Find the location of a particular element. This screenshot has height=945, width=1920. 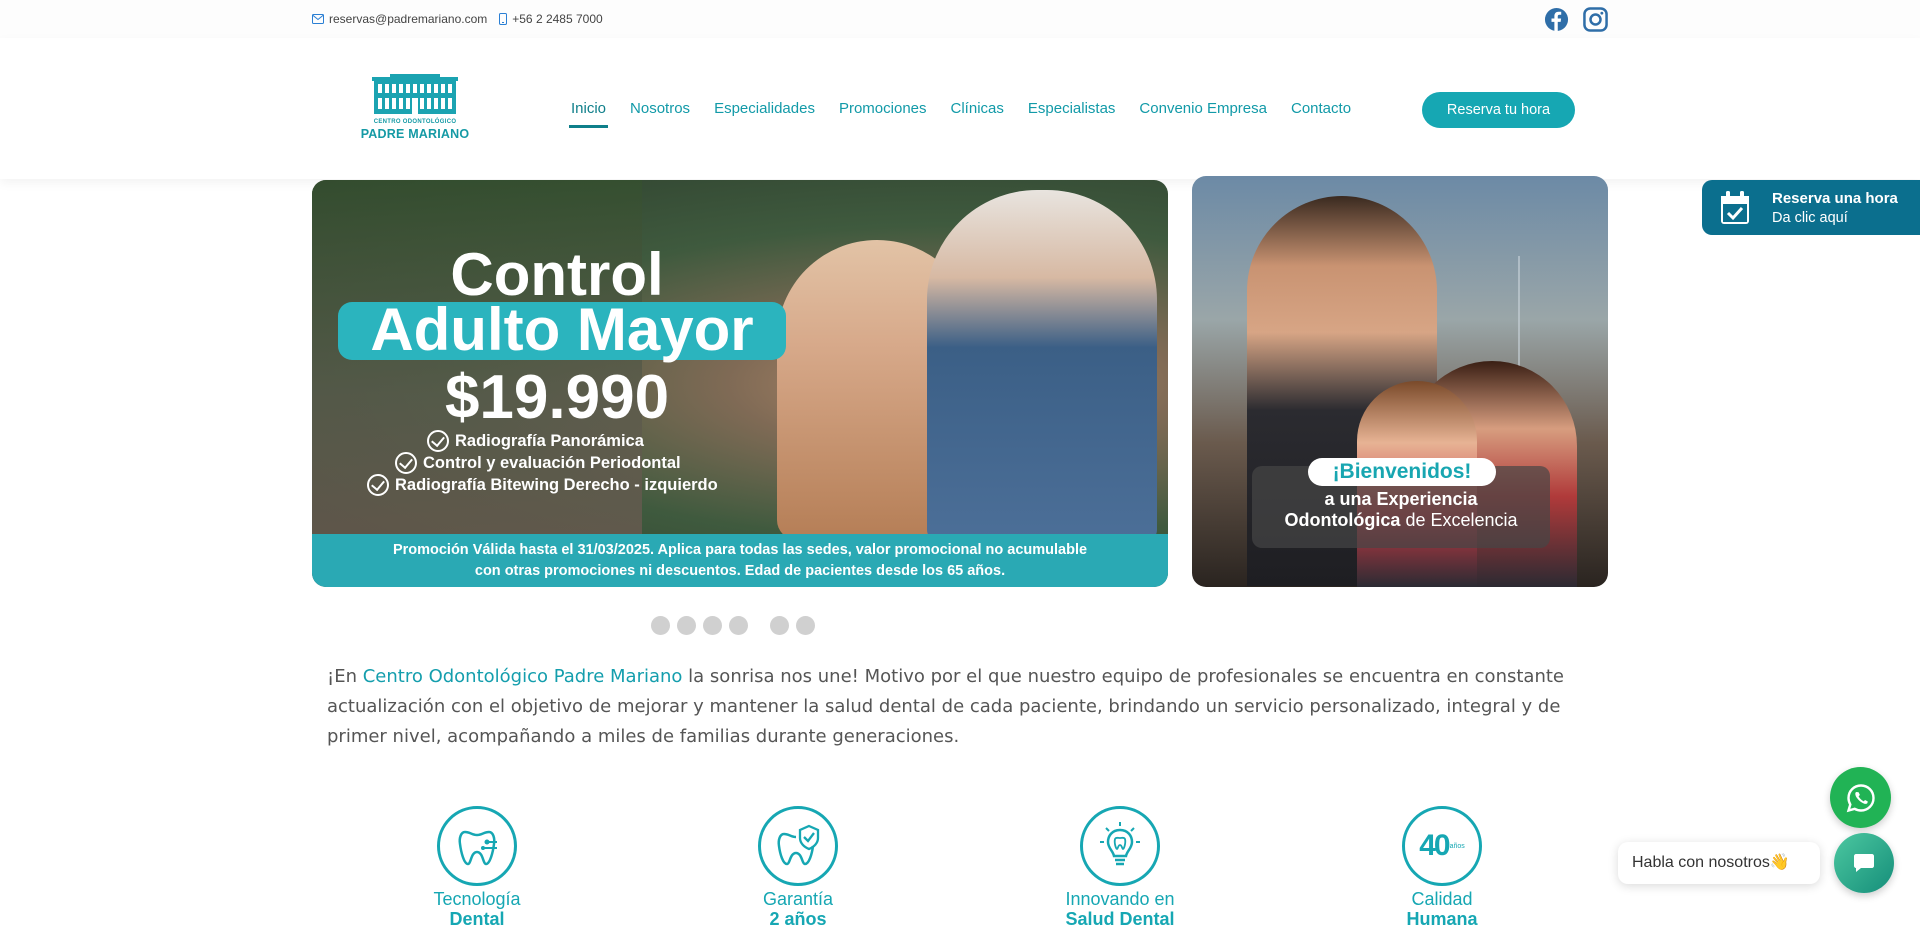

forty-sub: años is located at coordinates (1457, 846).